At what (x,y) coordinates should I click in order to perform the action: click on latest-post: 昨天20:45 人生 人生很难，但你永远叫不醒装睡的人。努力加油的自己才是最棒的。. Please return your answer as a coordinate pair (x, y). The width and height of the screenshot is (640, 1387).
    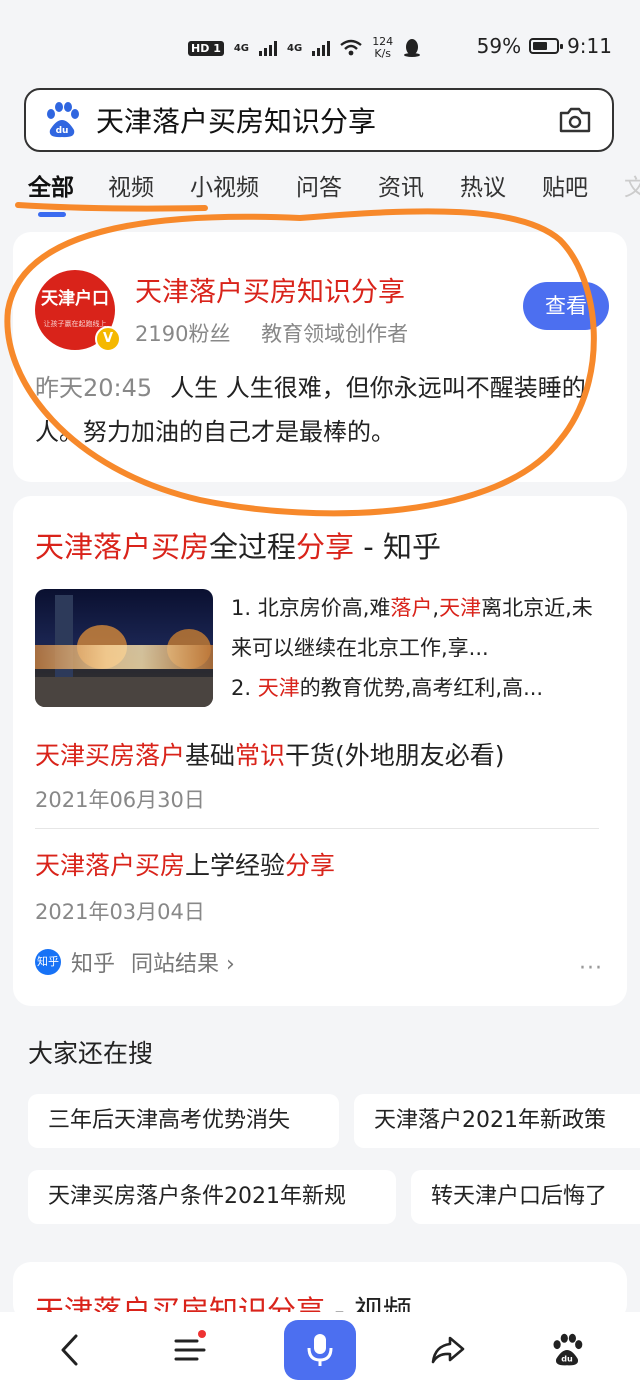
    Looking at the image, I should click on (320, 410).